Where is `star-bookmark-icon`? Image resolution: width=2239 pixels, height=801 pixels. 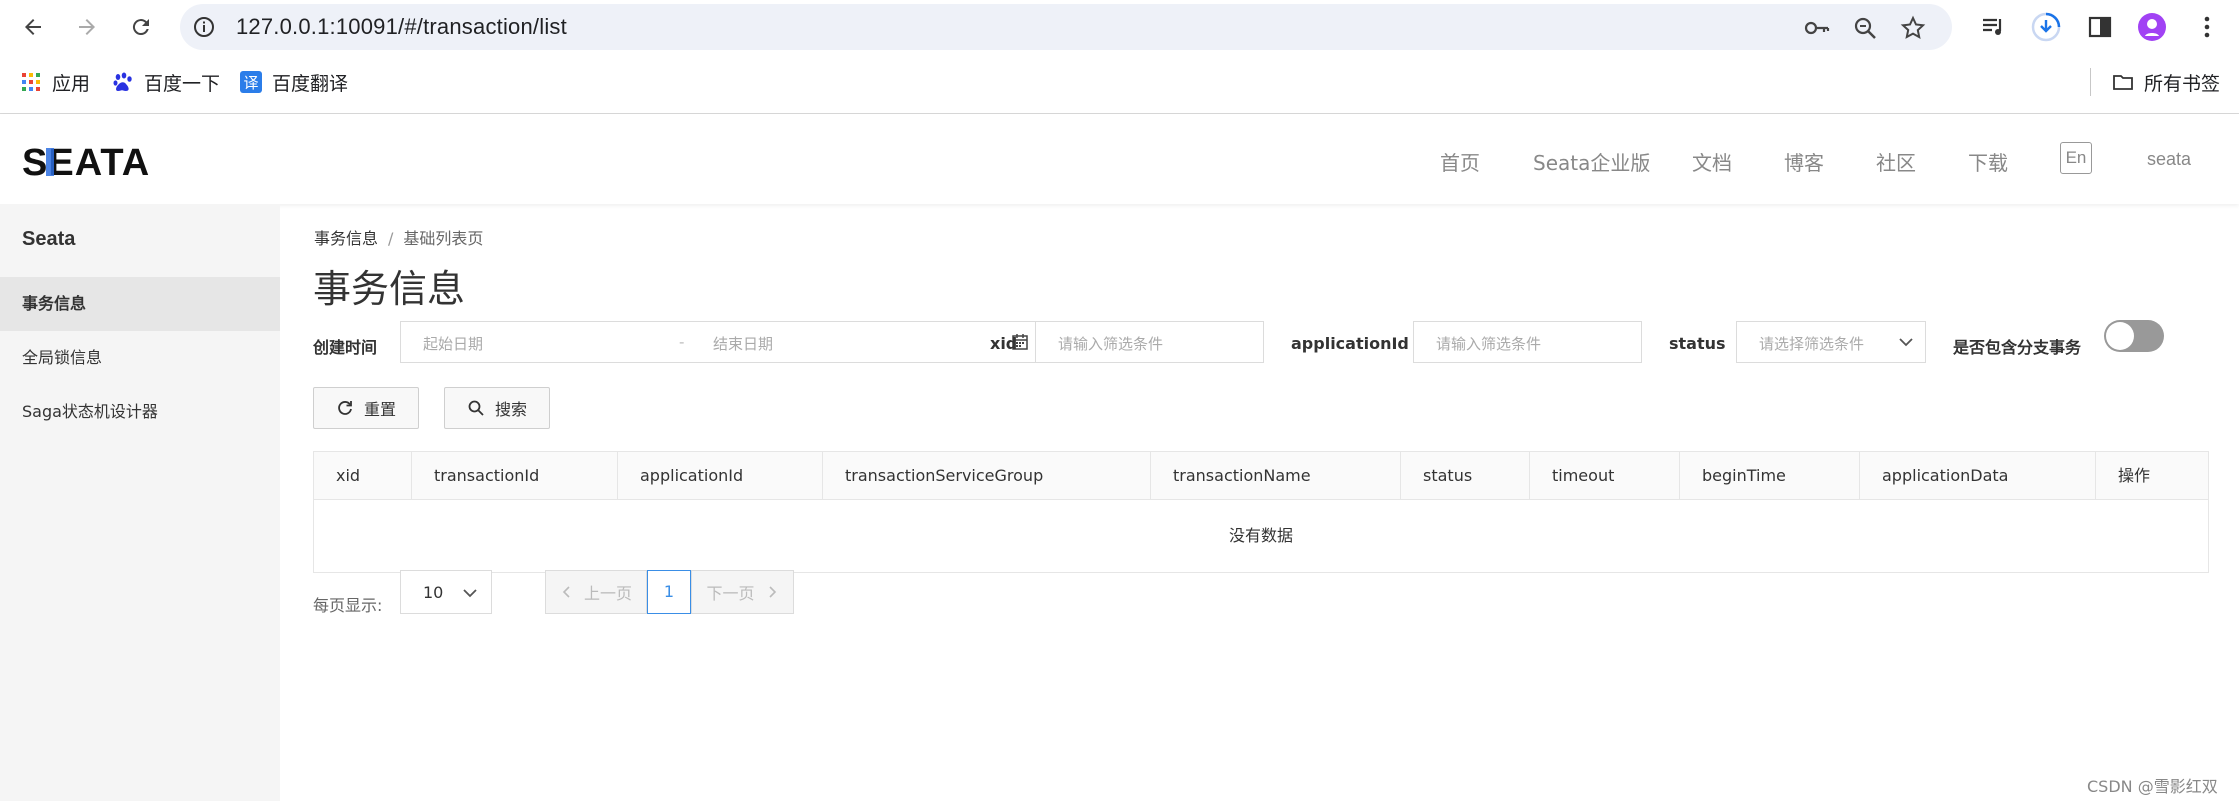 star-bookmark-icon is located at coordinates (1913, 28).